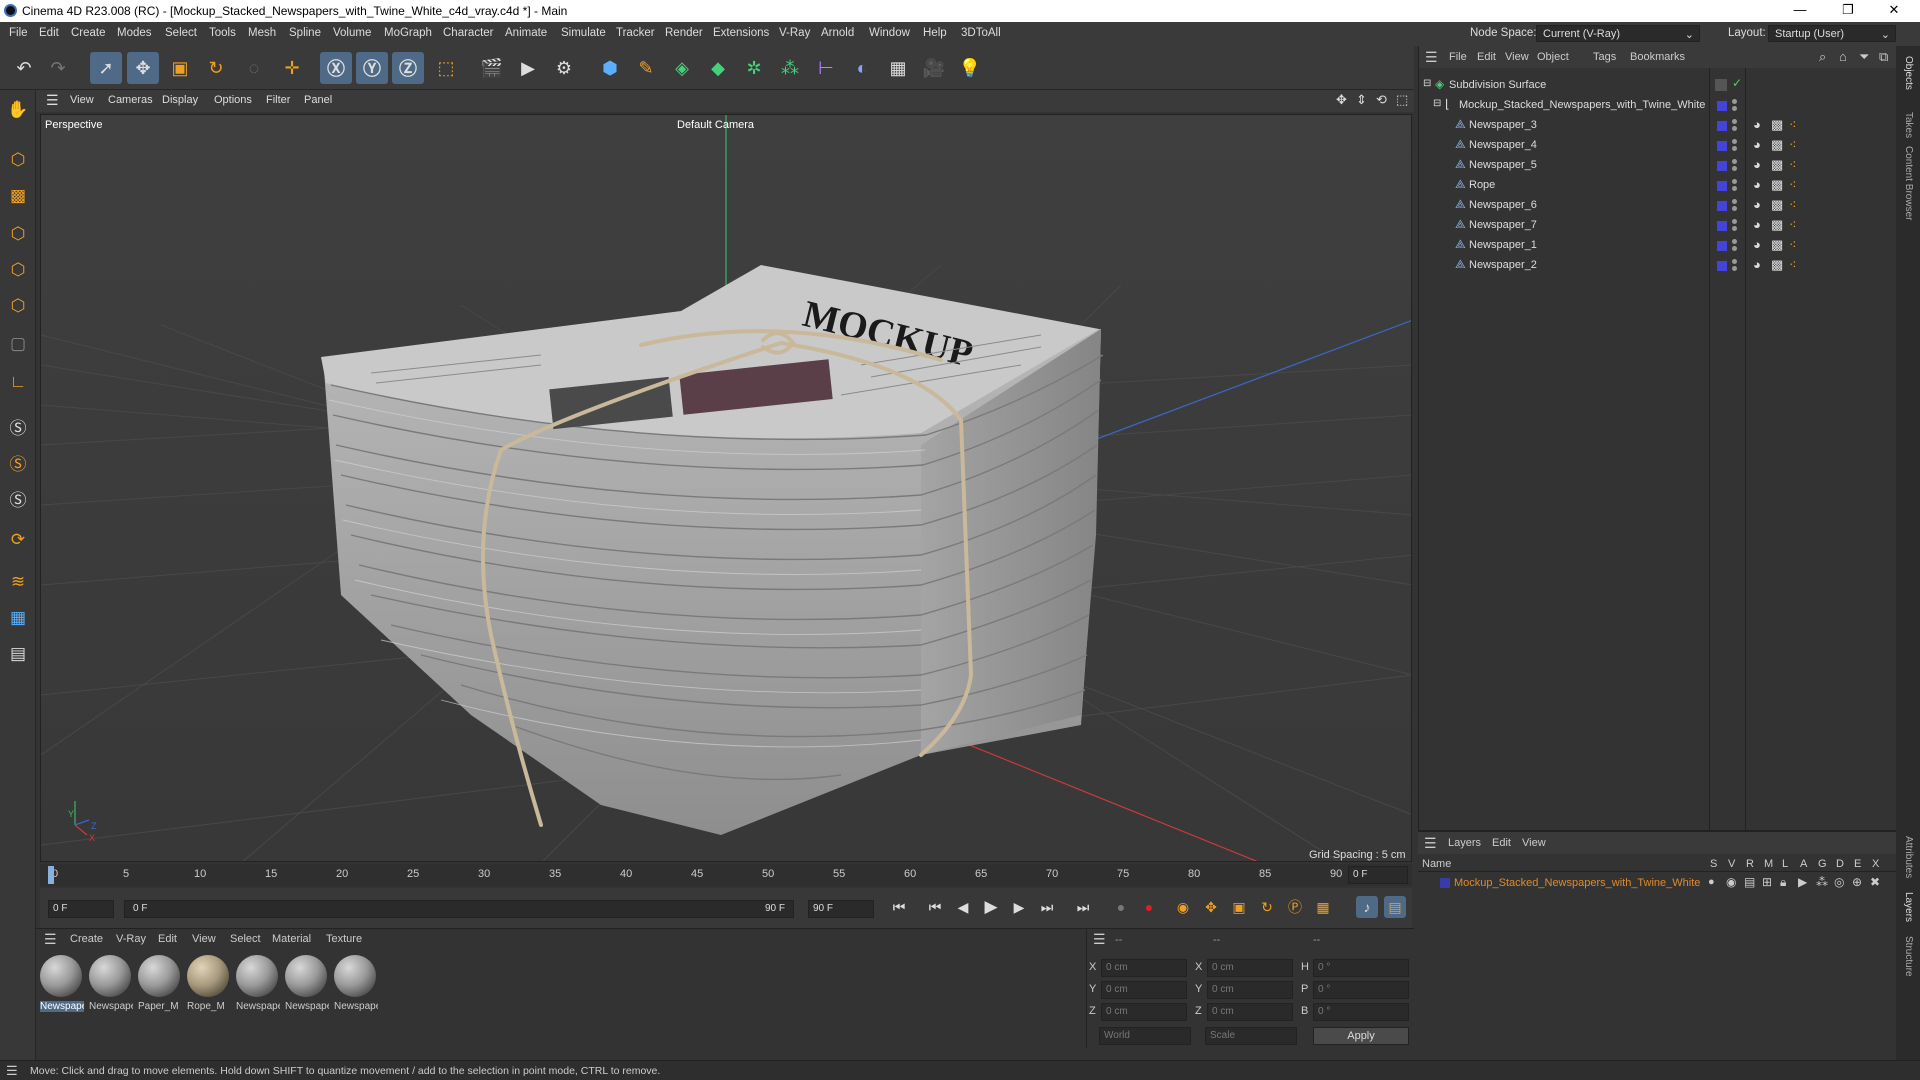 This screenshot has width=1920, height=1080. Describe the element at coordinates (1395, 907) in the screenshot. I see `timeline-layout-icon: ▤` at that location.